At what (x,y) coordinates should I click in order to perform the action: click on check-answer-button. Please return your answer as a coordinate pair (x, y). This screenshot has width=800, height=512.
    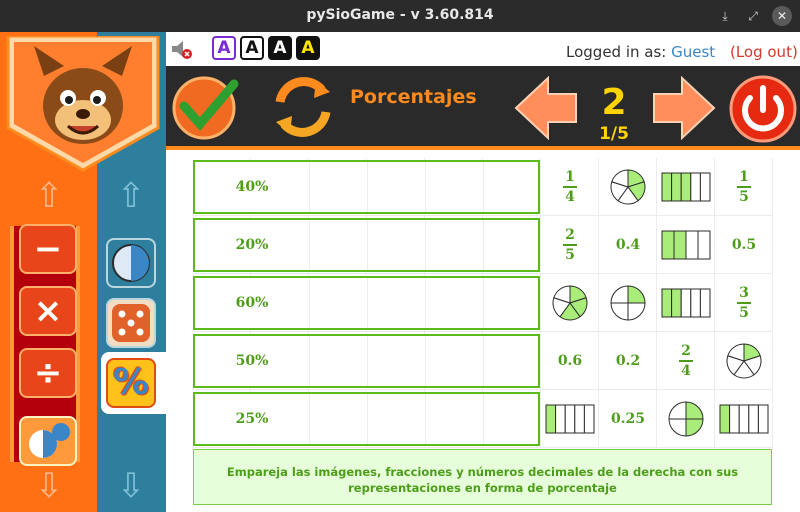
    Looking at the image, I should click on (205, 107).